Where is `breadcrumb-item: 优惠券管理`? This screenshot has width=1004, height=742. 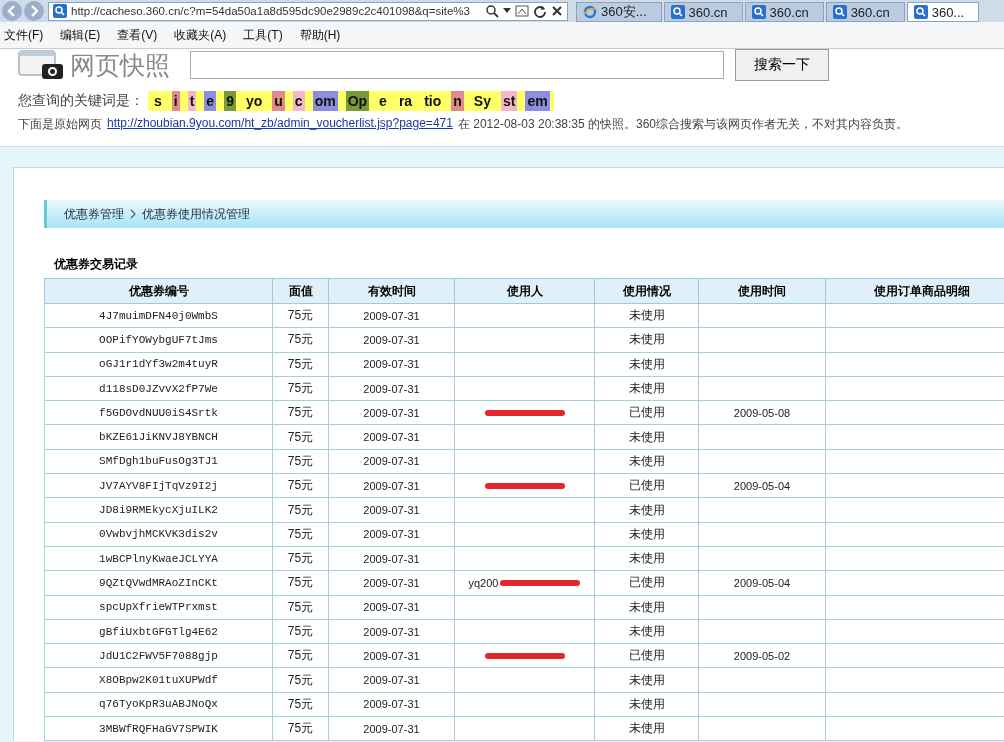
breadcrumb-item: 优惠券管理 is located at coordinates (94, 214).